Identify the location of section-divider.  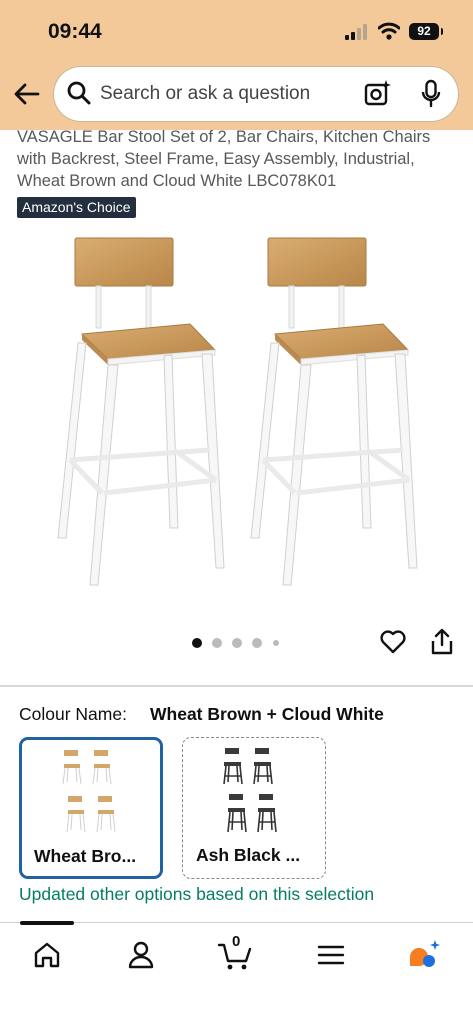
(236, 686).